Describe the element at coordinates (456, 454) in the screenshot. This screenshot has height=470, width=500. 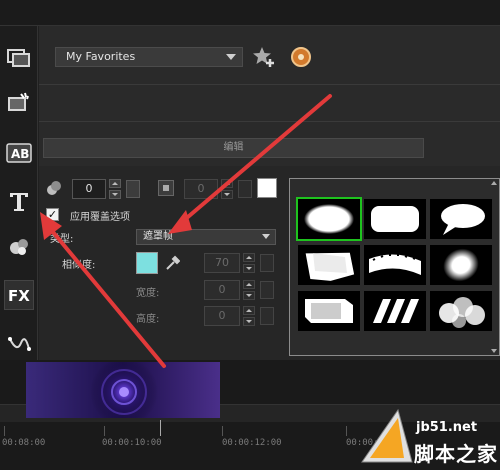
I see `watermark-text: 脚本之家` at that location.